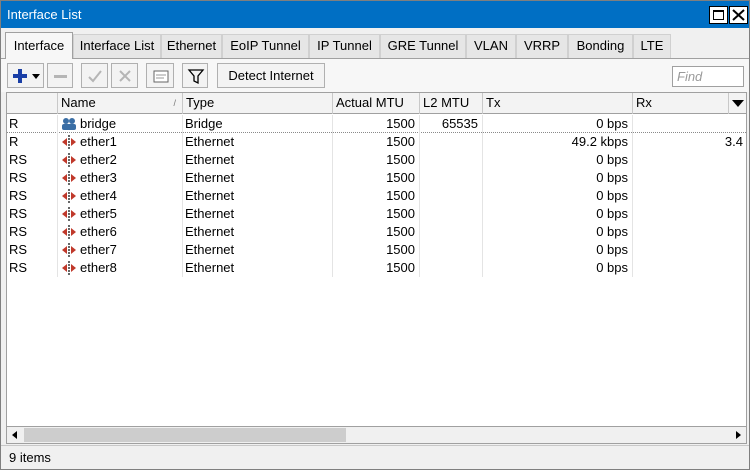  I want to click on column-header-name: Name /, so click(120, 103).